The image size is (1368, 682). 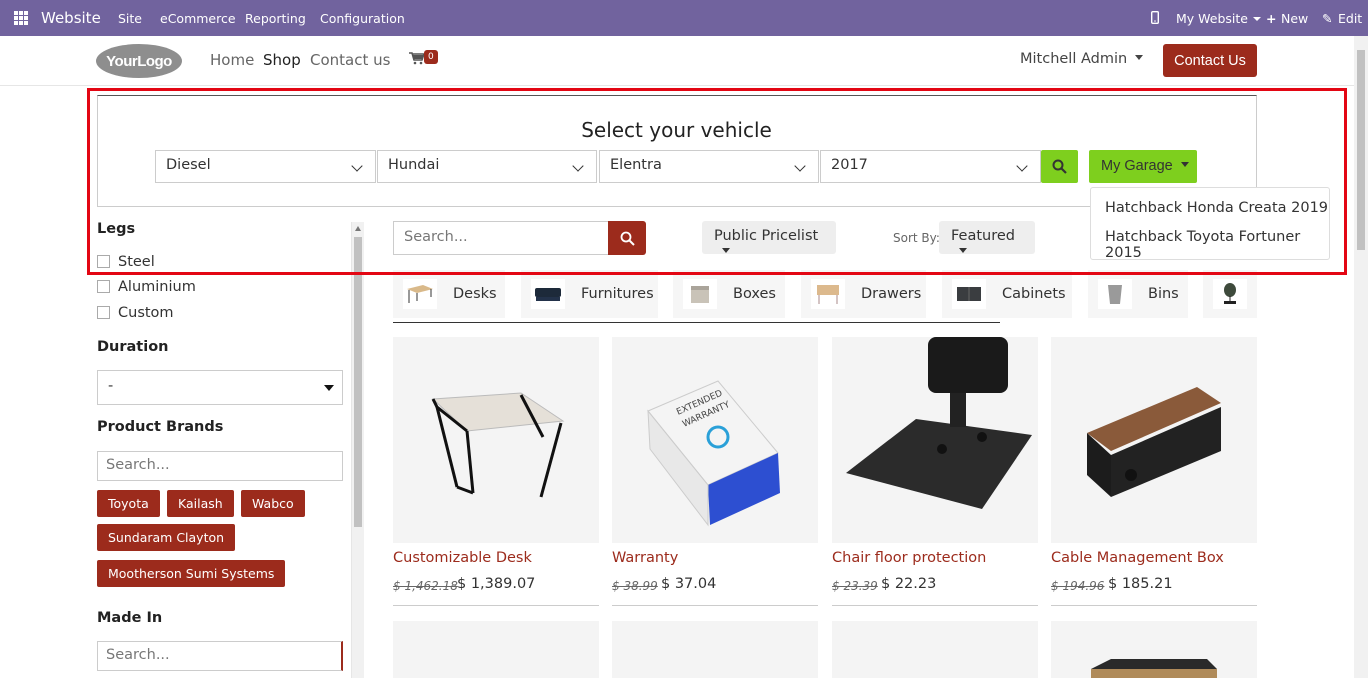 What do you see at coordinates (1350, 18) in the screenshot?
I see `edit-button: Edit` at bounding box center [1350, 18].